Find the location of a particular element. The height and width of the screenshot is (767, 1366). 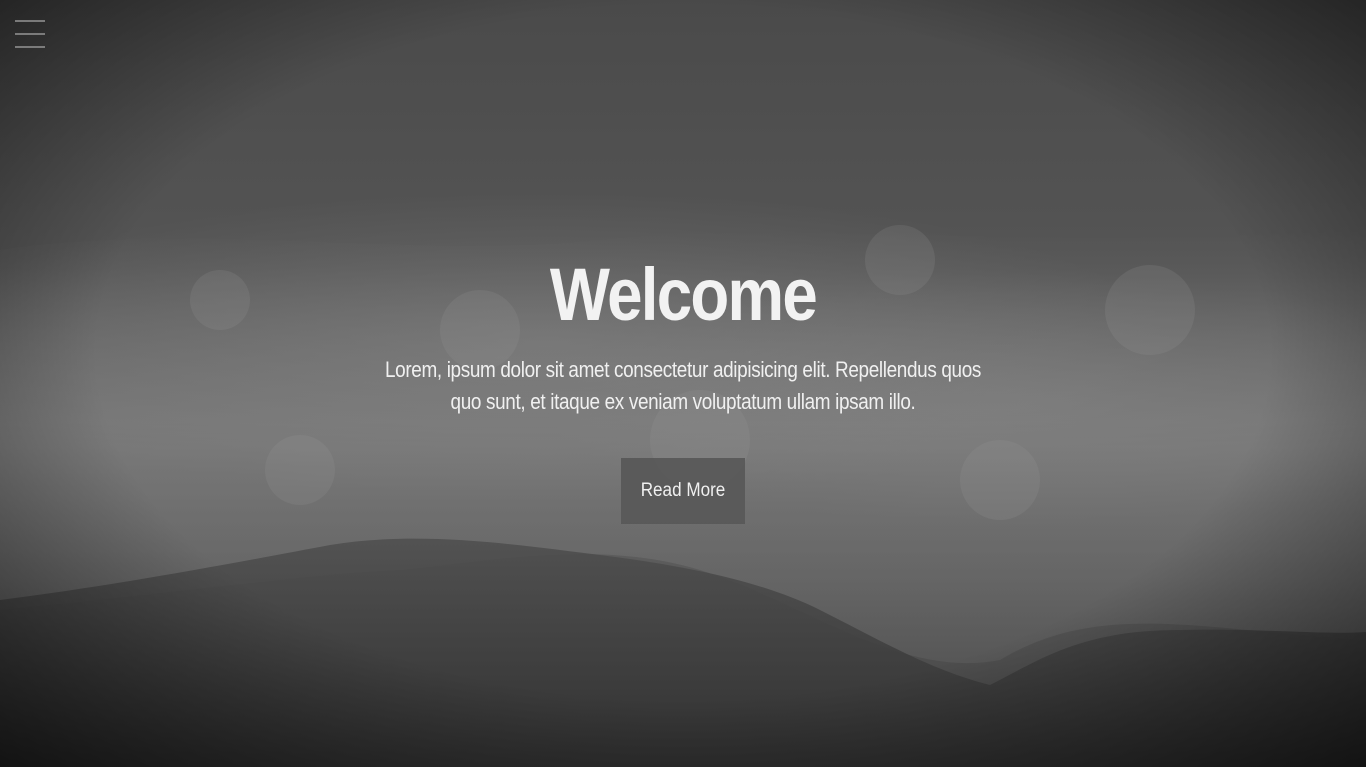

read-more-label: Read More is located at coordinates (683, 490).